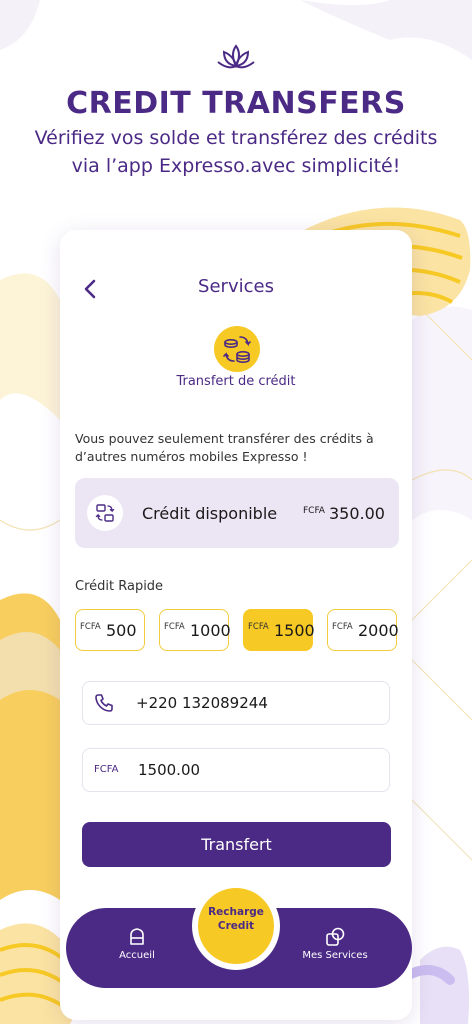 This screenshot has width=472, height=1024. What do you see at coordinates (236, 926) in the screenshot?
I see `fab-label-line2: Credit` at bounding box center [236, 926].